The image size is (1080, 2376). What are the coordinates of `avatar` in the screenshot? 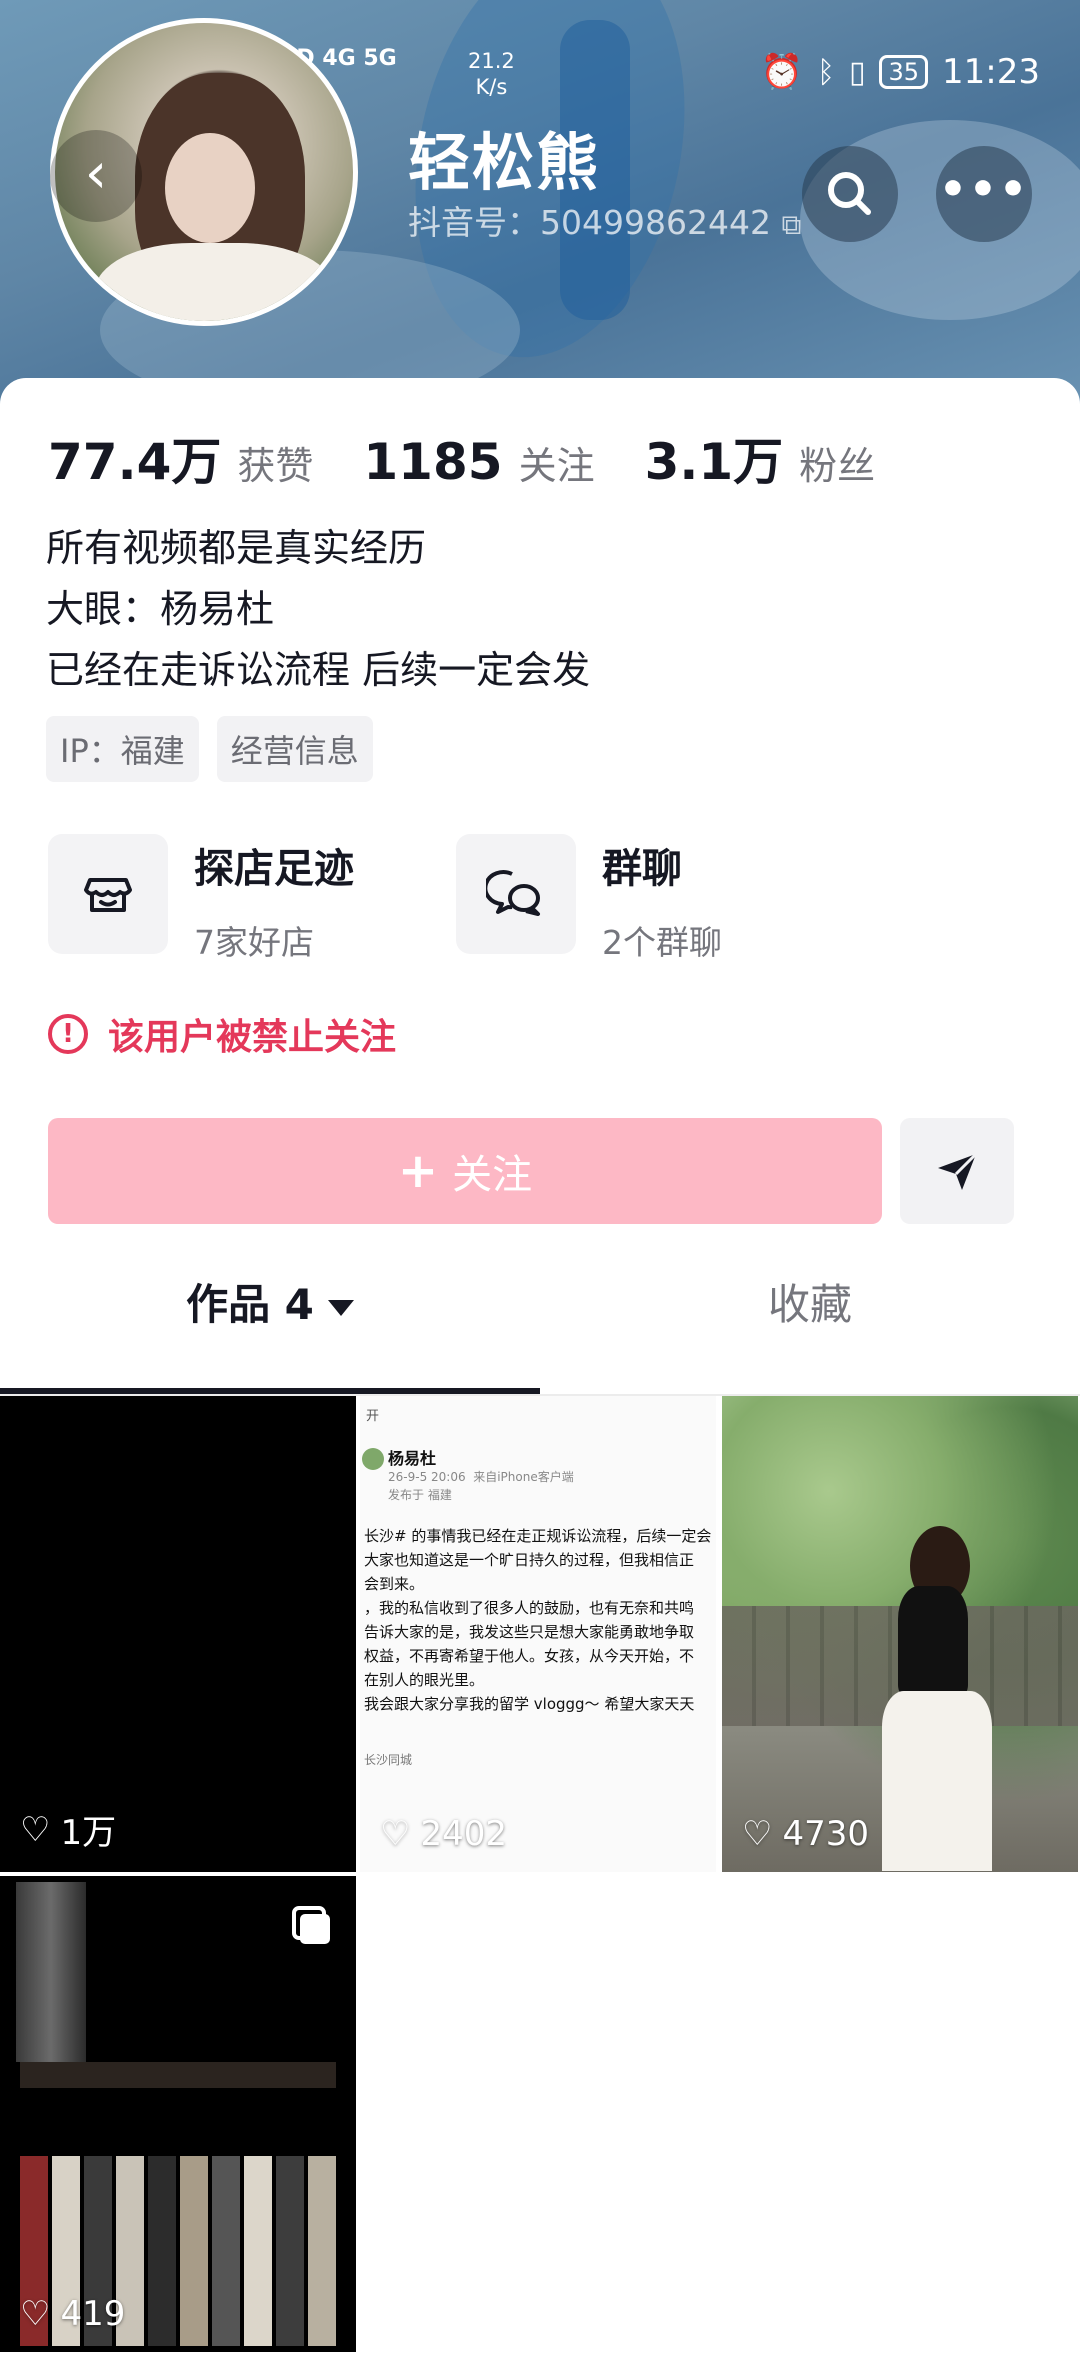 It's located at (373, 1459).